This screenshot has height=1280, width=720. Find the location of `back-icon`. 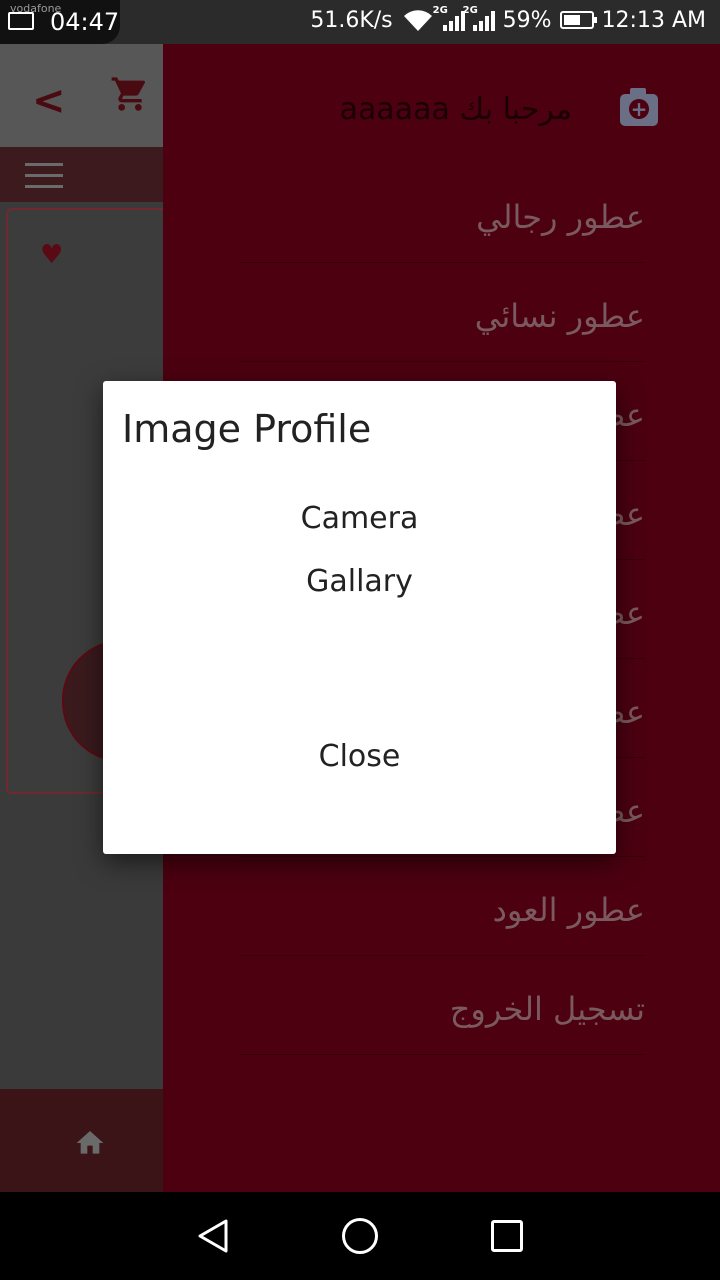

back-icon is located at coordinates (213, 1236).